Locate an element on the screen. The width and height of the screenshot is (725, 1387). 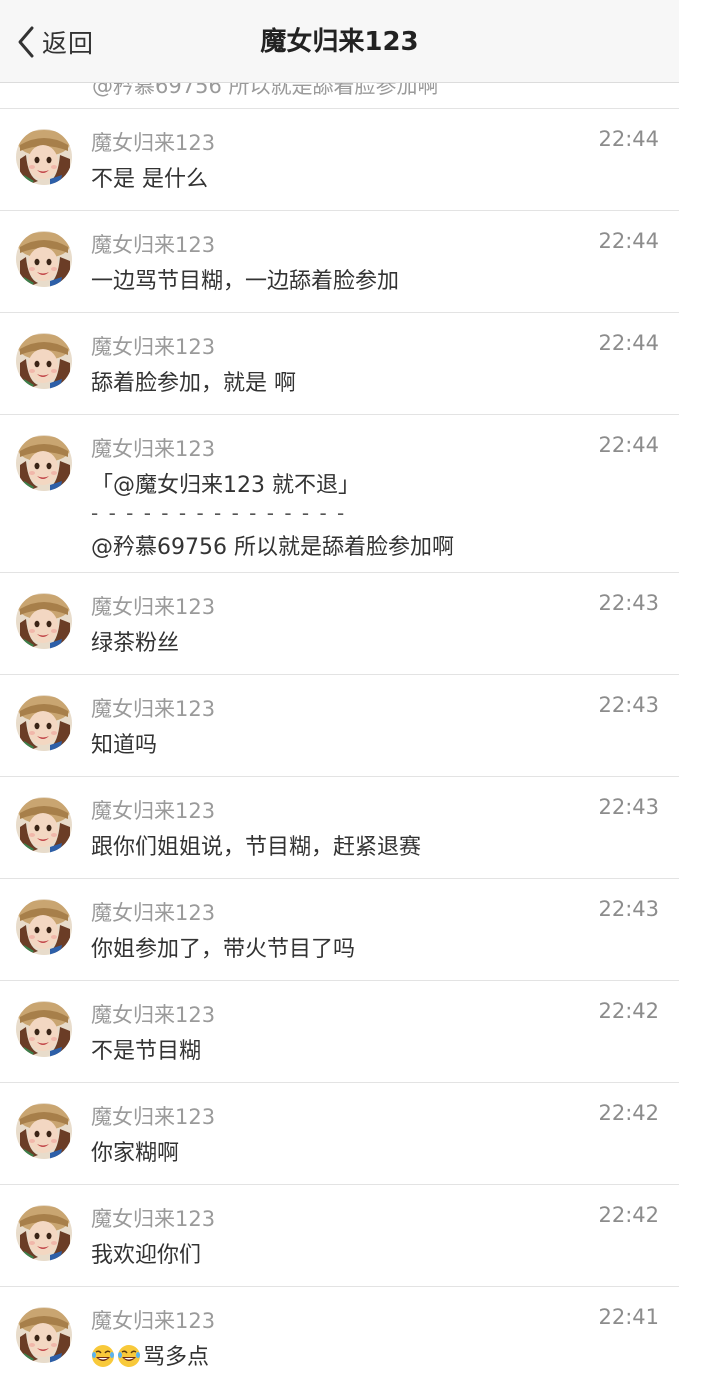
comment-row: 魔女归来123 22:43 绿茶粉丝 is located at coordinates (339, 624).